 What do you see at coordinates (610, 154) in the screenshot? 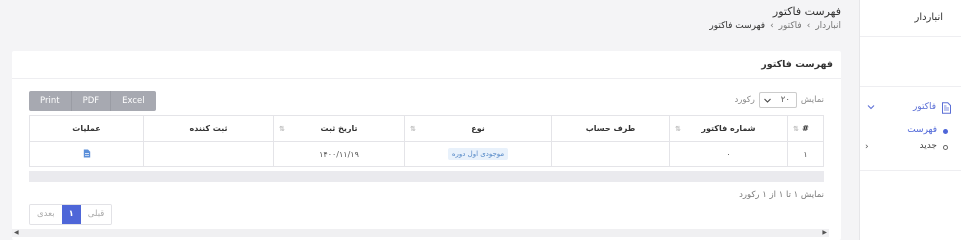
I see `cell-account` at bounding box center [610, 154].